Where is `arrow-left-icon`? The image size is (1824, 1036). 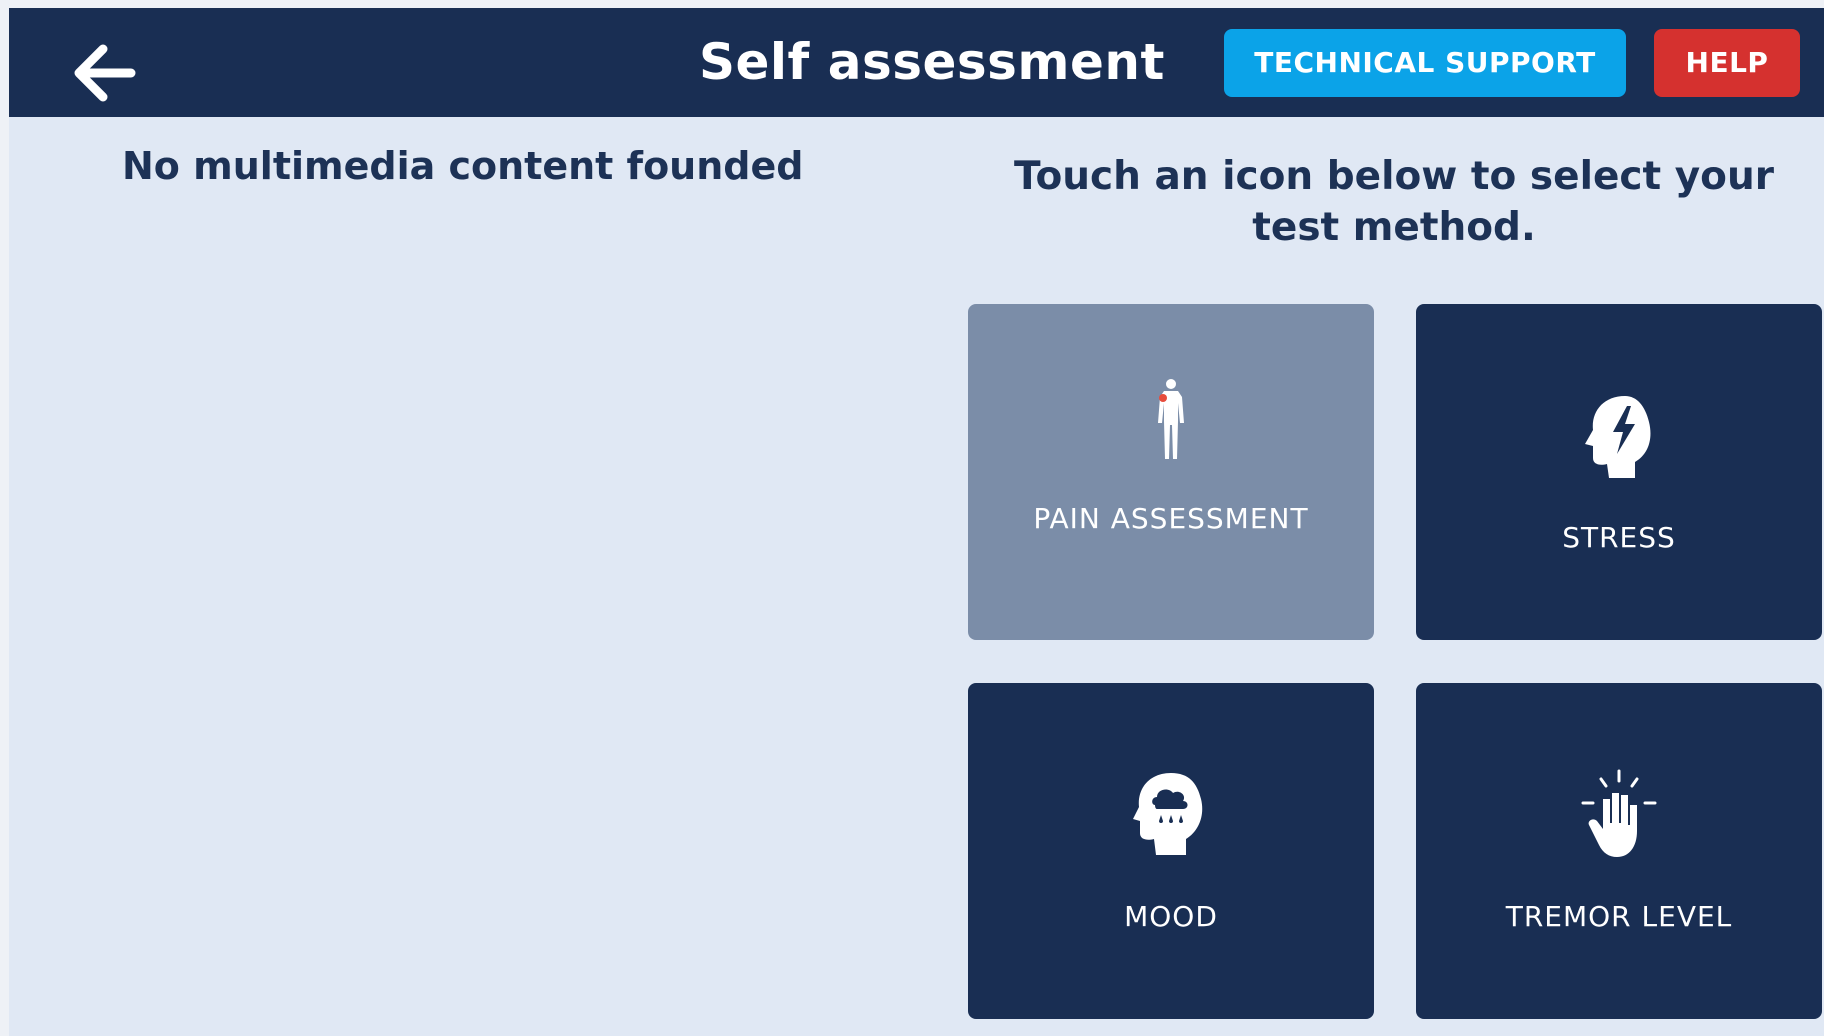 arrow-left-icon is located at coordinates (105, 73).